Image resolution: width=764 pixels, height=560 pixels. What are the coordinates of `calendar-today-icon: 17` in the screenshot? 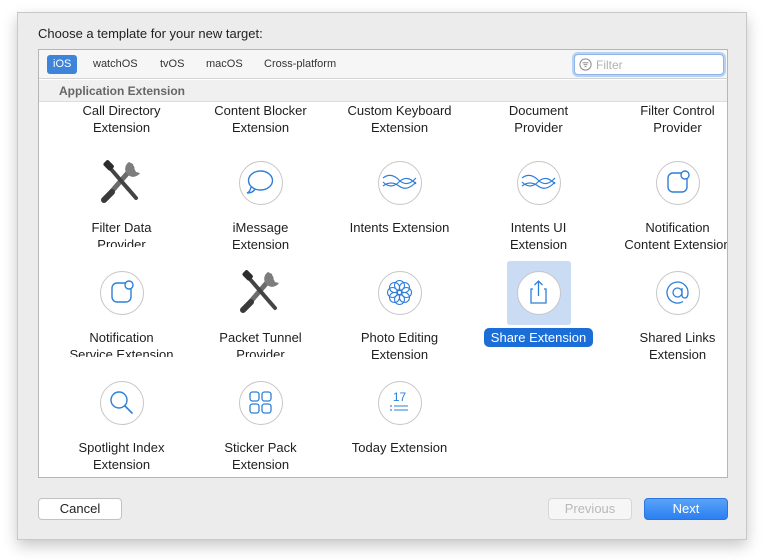 It's located at (399, 400).